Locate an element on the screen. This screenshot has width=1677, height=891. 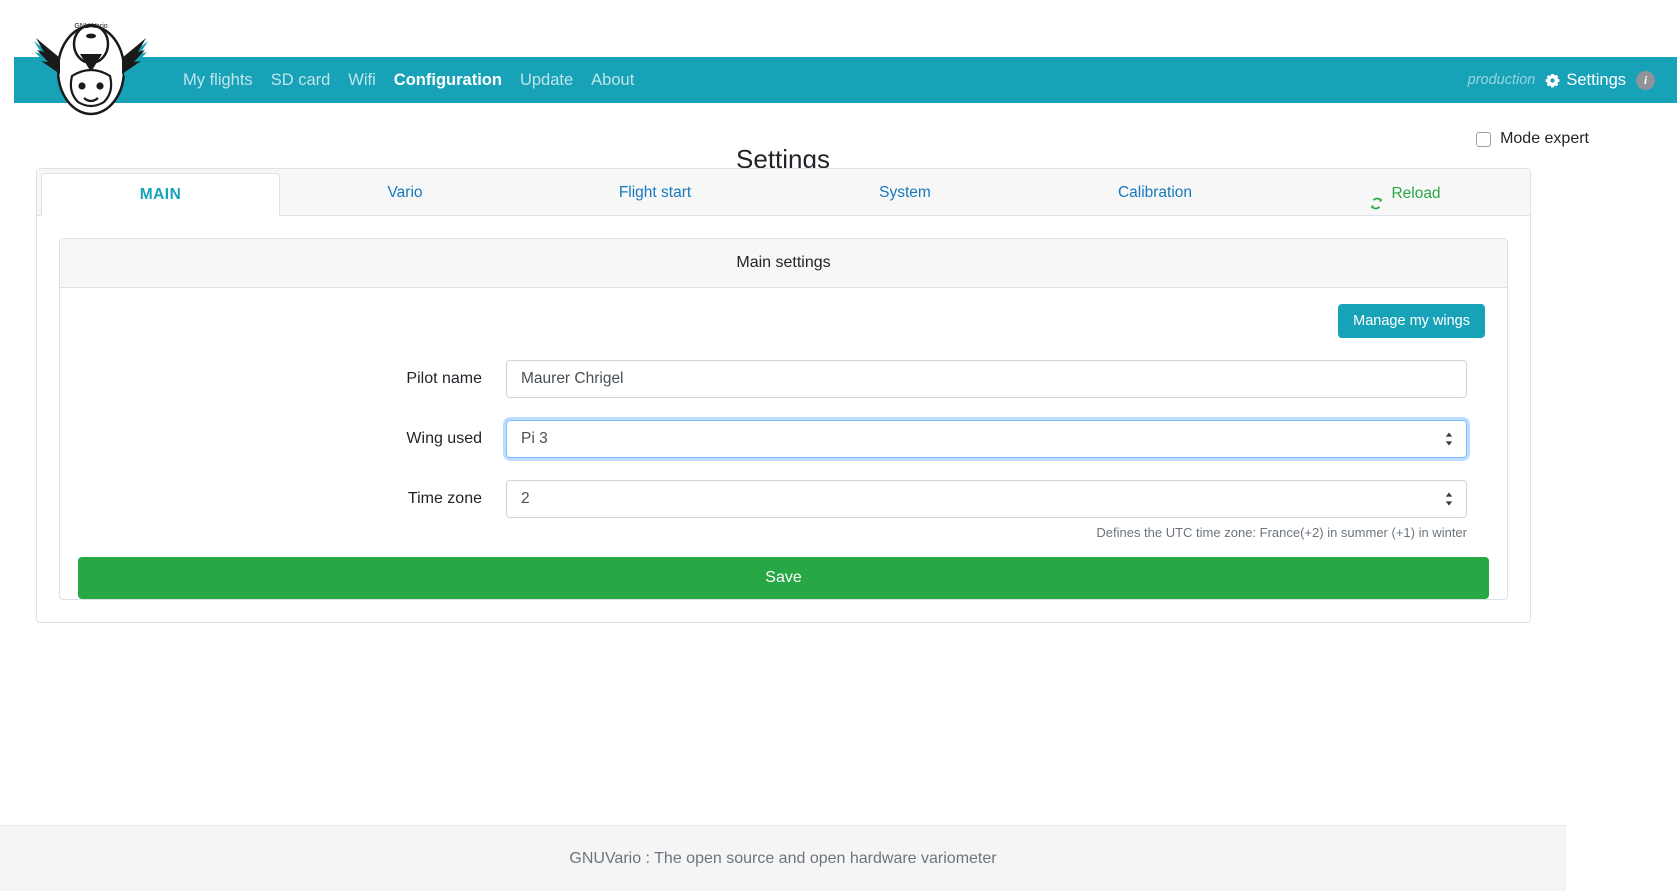
gear-icon is located at coordinates (1552, 80).